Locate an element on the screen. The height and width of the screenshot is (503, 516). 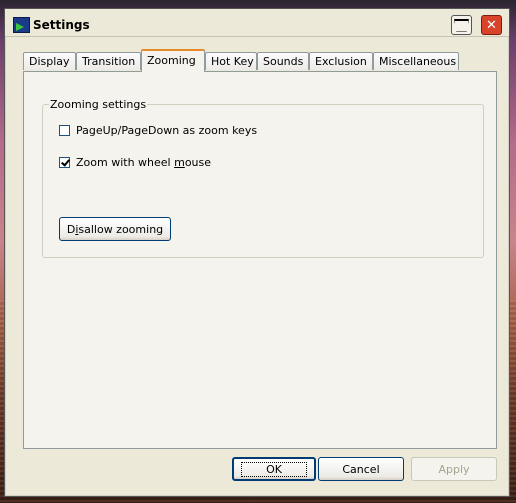
wheel-mouse-option: Zoom with wheel mouse is located at coordinates (135, 162).